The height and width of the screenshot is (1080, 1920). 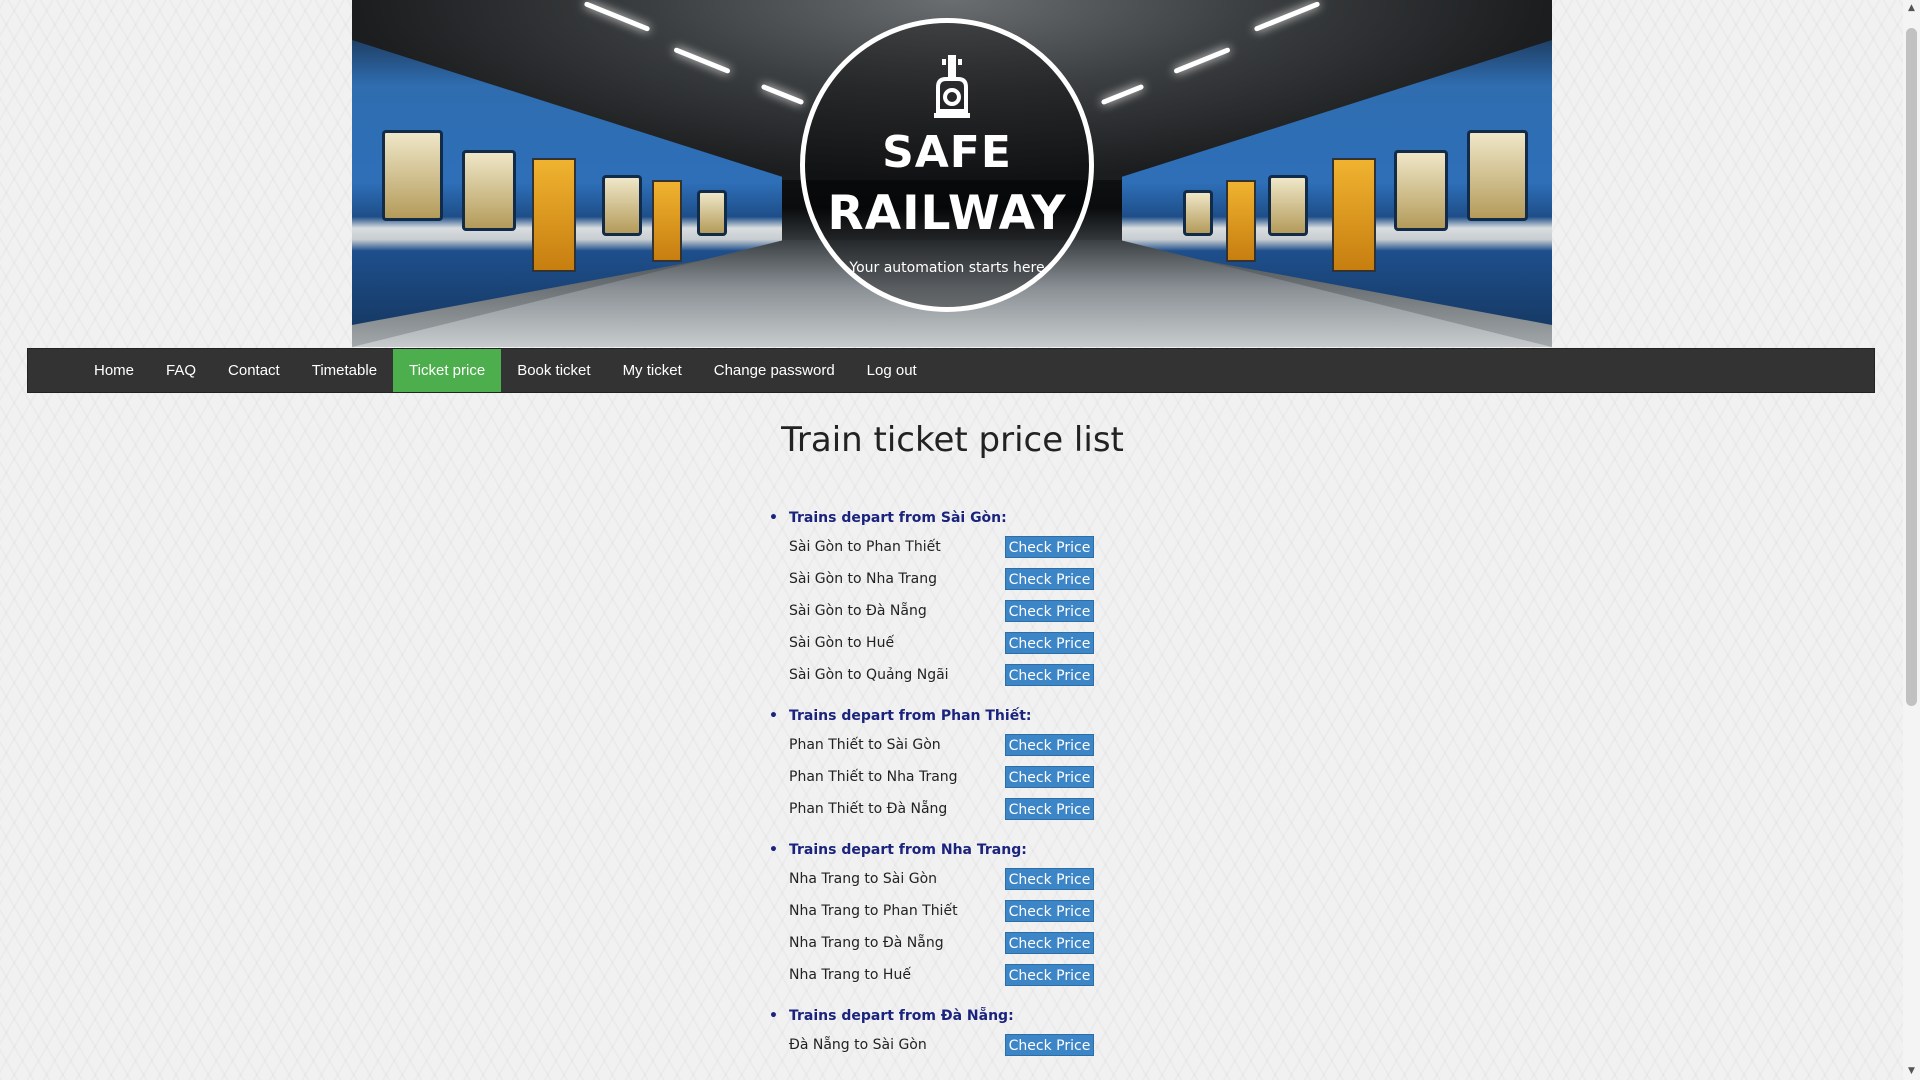 What do you see at coordinates (868, 809) in the screenshot?
I see `route-label: Phan Thiết to Đà Nẵng` at bounding box center [868, 809].